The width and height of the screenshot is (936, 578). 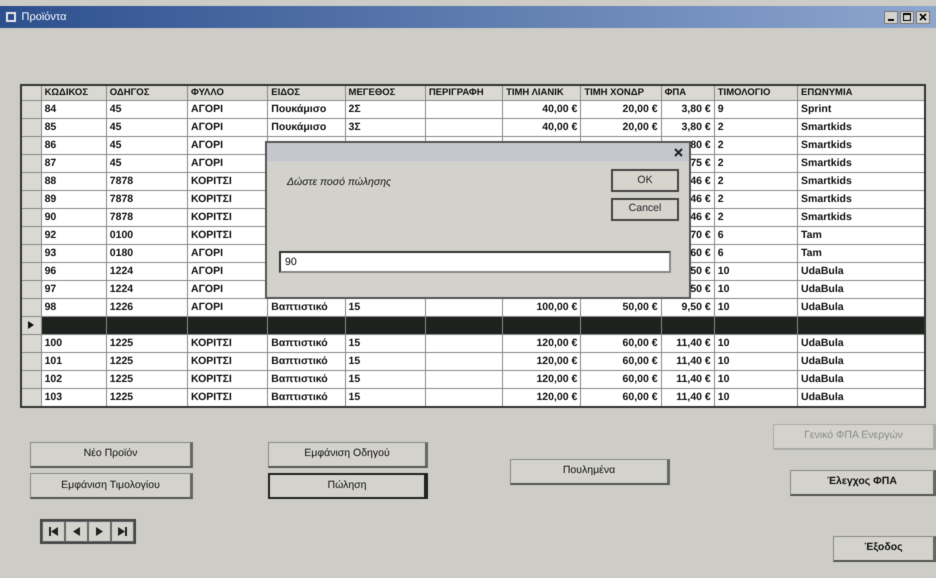 I want to click on column-header: ΜΕΓΕΘΟΣ, so click(x=385, y=93).